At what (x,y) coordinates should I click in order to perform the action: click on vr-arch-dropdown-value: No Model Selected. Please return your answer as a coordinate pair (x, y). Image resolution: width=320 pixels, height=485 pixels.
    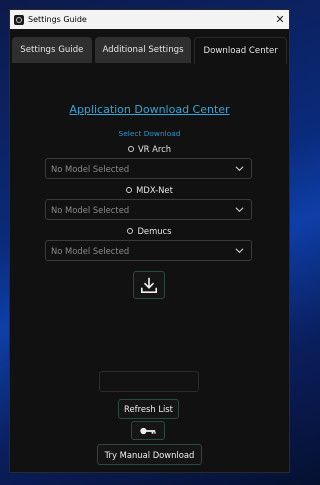
    Looking at the image, I should click on (90, 168).